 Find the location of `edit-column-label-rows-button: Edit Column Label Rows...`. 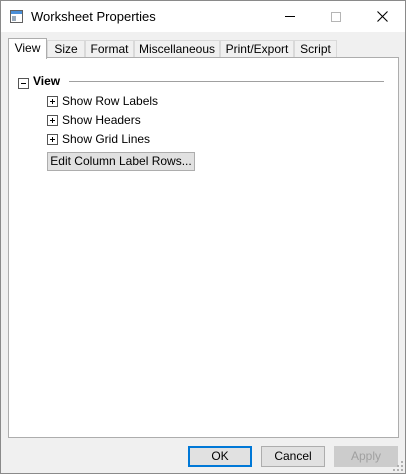

edit-column-label-rows-button: Edit Column Label Rows... is located at coordinates (121, 161).